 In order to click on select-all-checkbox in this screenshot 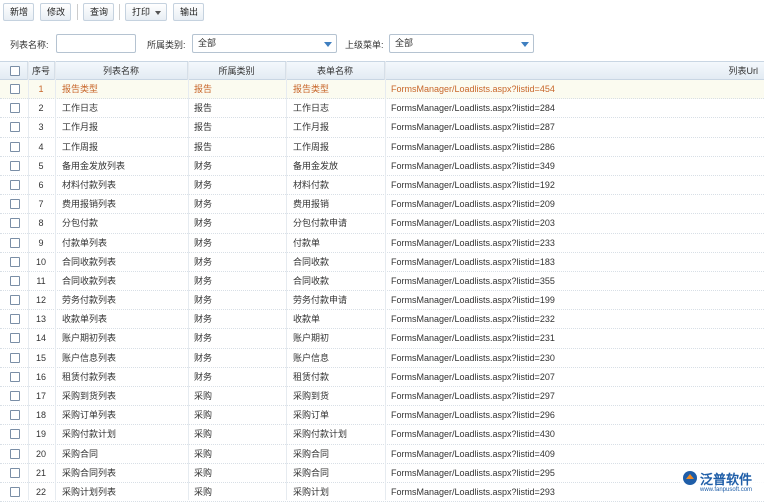, I will do `click(15, 71)`.